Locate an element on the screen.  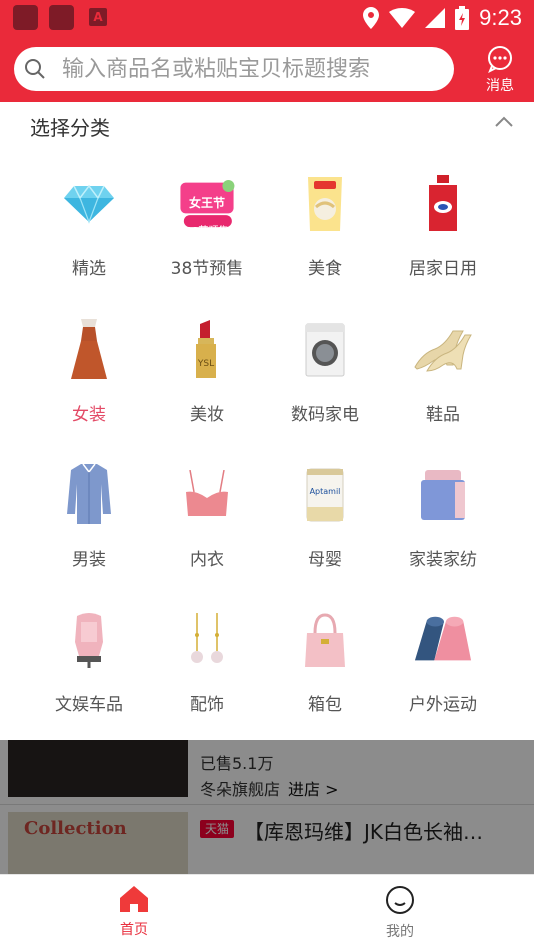
location-icon is located at coordinates (371, 18).